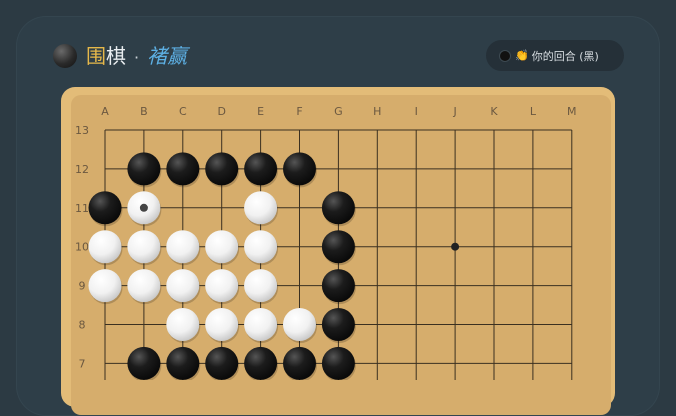 The image size is (676, 416). Describe the element at coordinates (82, 130) in the screenshot. I see `row-label: 13` at that location.